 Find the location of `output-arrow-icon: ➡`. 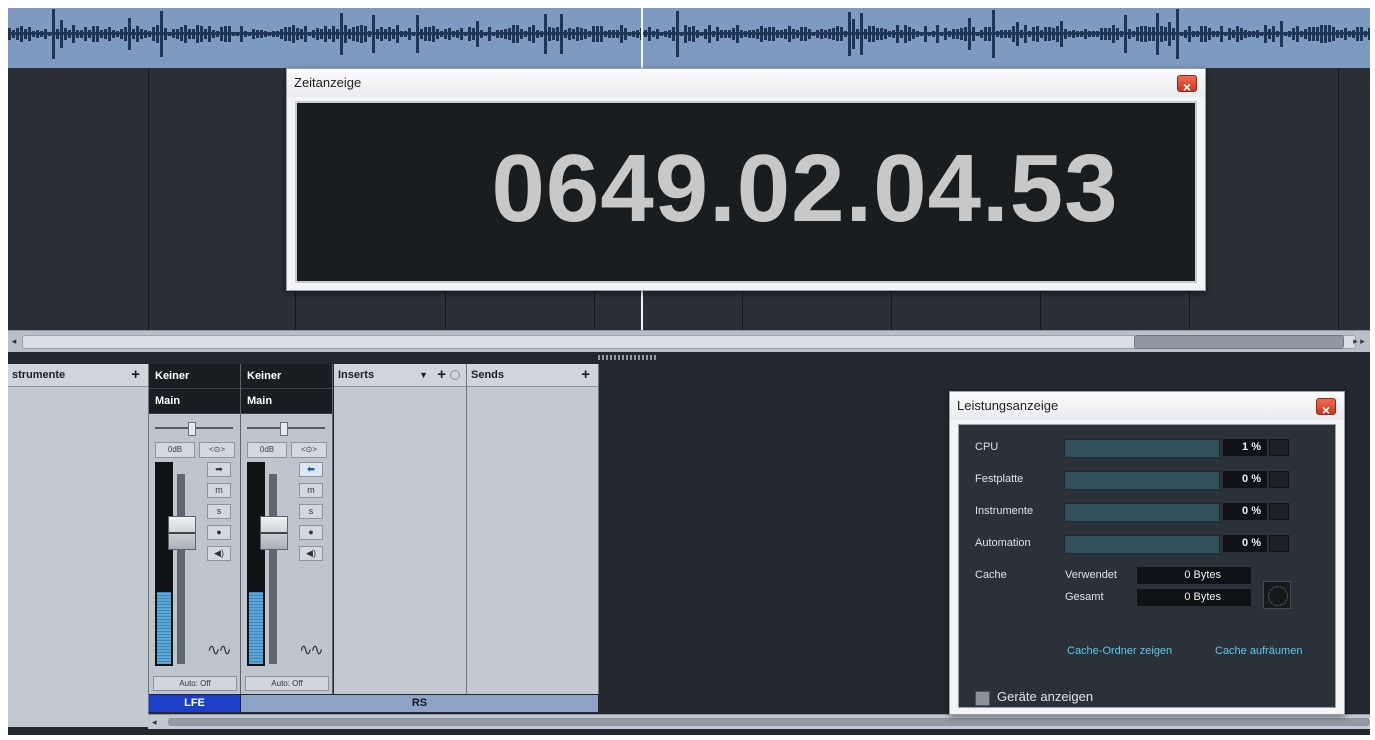

output-arrow-icon: ➡ is located at coordinates (219, 469).